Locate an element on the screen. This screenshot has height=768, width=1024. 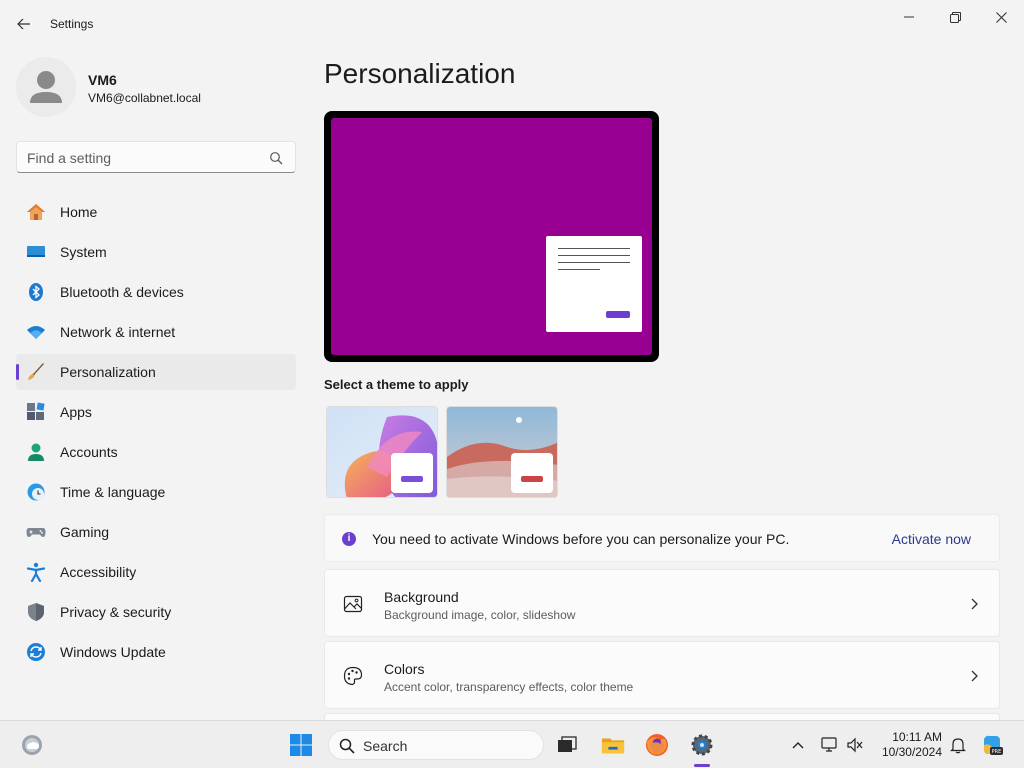
chevron-up-icon is located at coordinates (798, 745).